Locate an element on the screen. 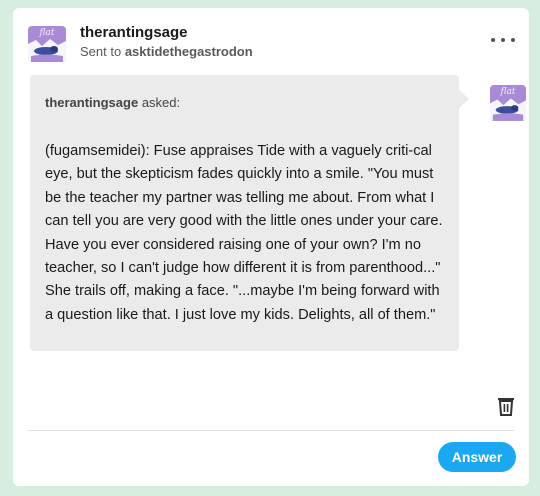  asker-avatar: flat is located at coordinates (508, 103).